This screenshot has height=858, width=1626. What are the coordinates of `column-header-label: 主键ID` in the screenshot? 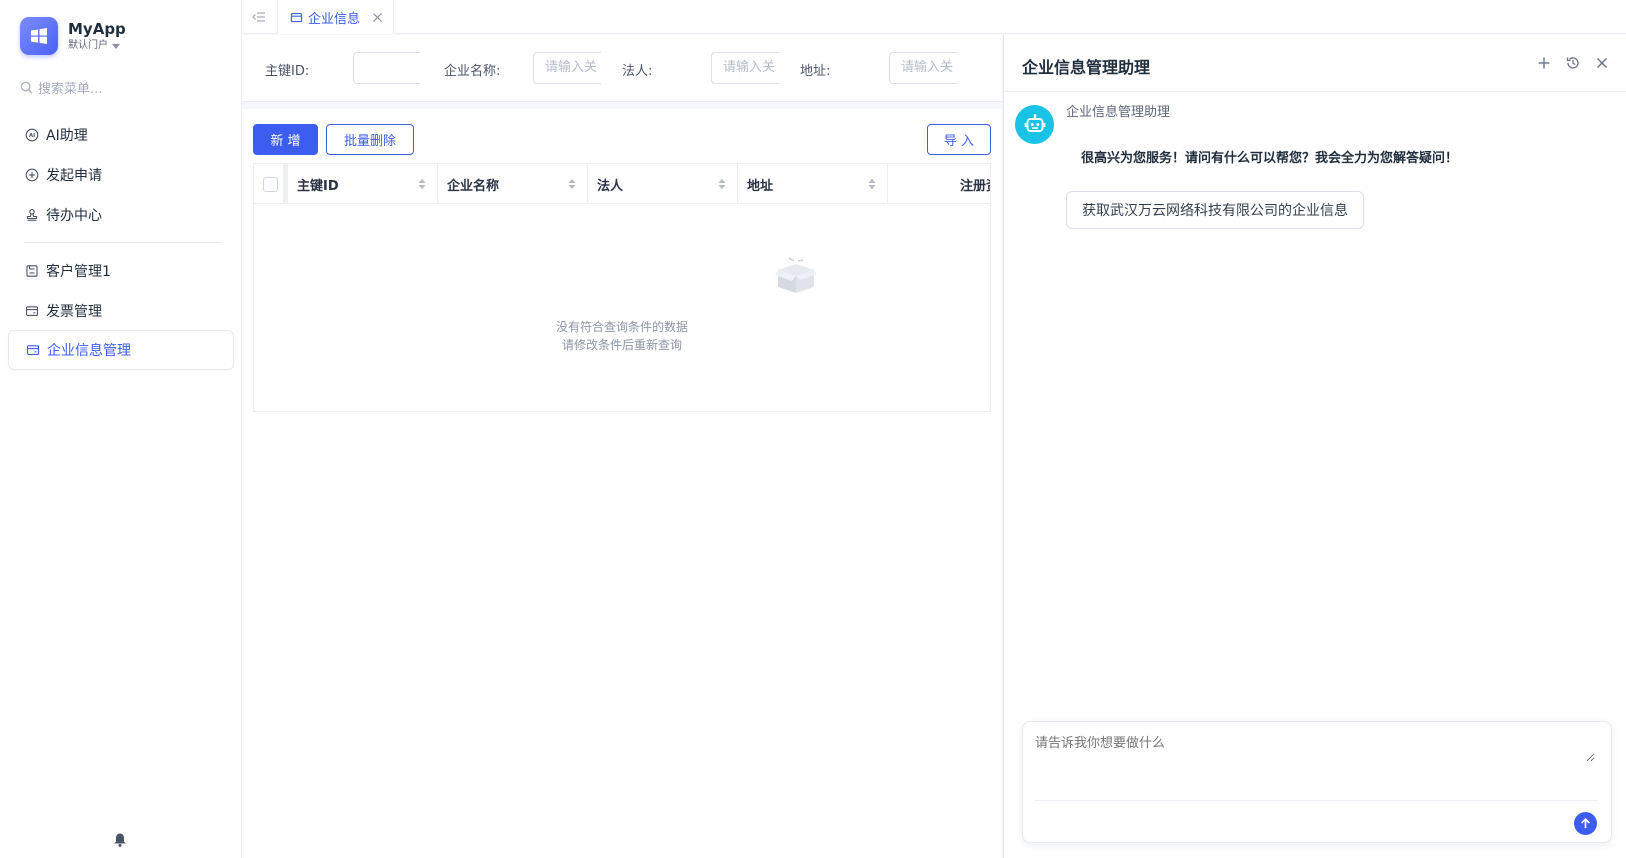 It's located at (318, 186).